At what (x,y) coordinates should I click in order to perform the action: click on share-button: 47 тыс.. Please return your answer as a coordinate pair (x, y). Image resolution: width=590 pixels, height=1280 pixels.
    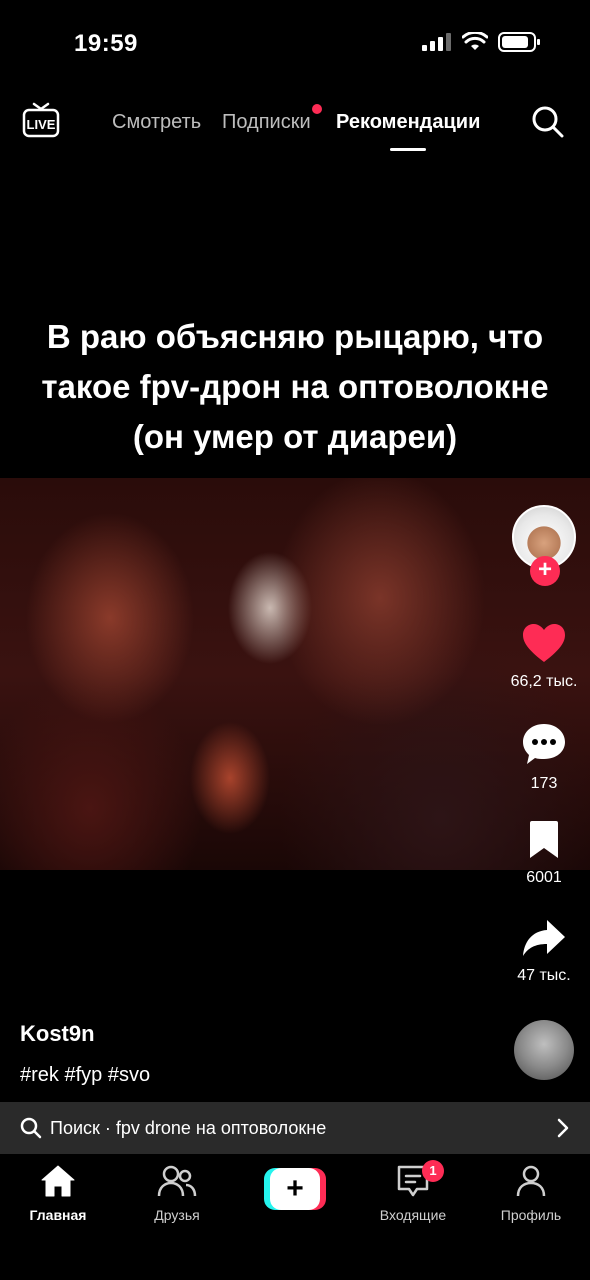
    Looking at the image, I should click on (544, 951).